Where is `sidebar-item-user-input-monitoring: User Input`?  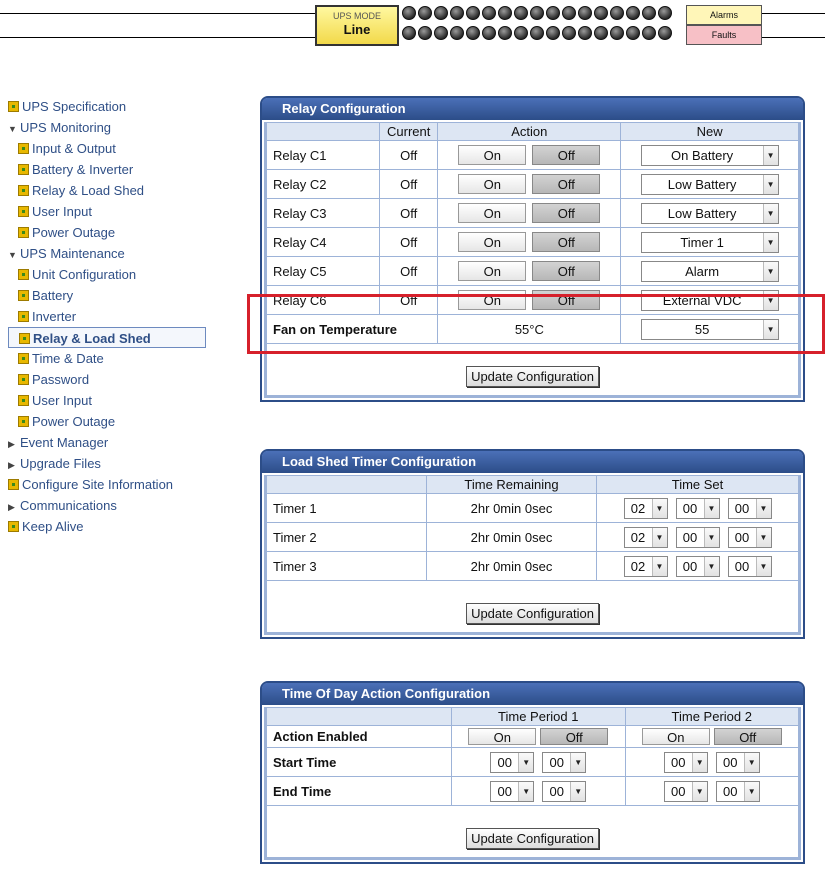 sidebar-item-user-input-monitoring: User Input is located at coordinates (128, 211).